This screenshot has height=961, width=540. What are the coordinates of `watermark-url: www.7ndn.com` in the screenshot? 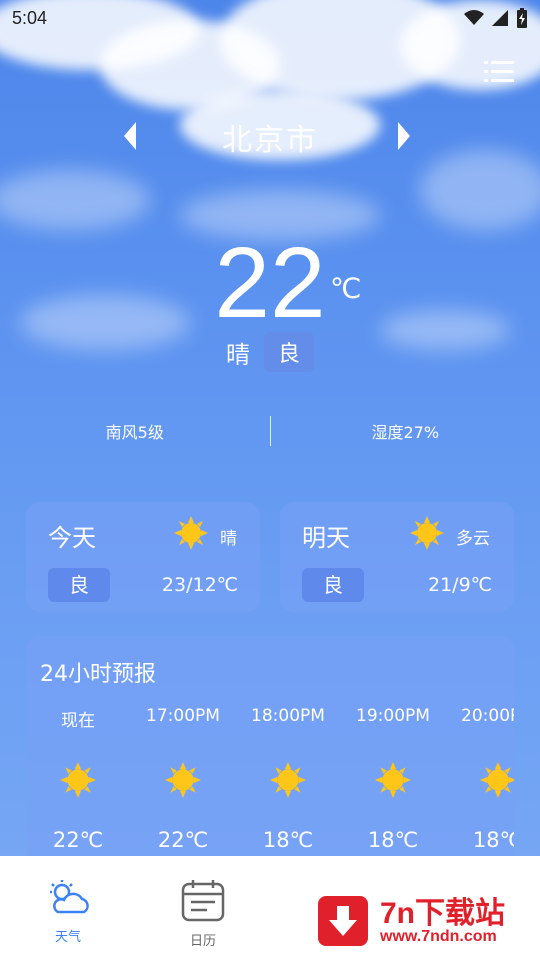 It's located at (438, 936).